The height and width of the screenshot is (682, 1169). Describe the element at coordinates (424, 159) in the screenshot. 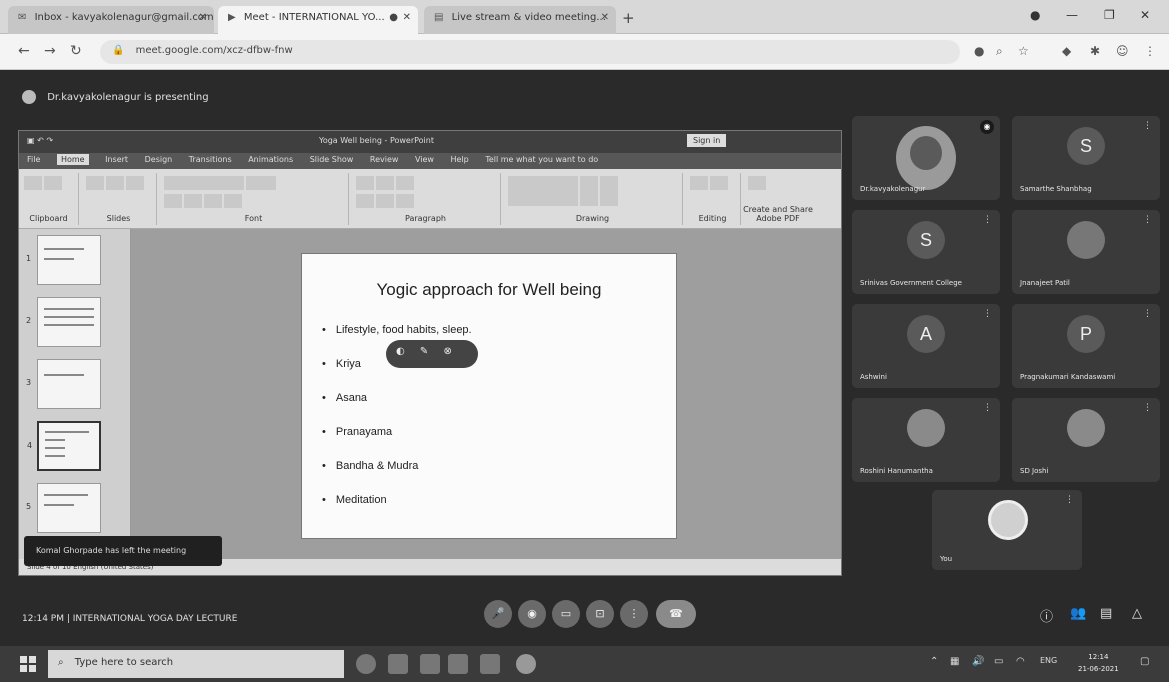

I see `menu-view: View` at that location.